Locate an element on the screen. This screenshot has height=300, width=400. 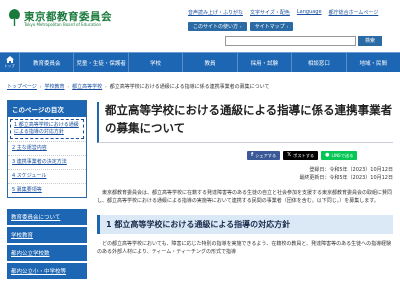
search-input is located at coordinates (290, 41).